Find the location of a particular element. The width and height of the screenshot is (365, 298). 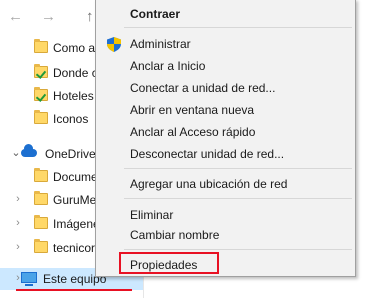

forward-arrow-icon: → is located at coordinates (48, 16).